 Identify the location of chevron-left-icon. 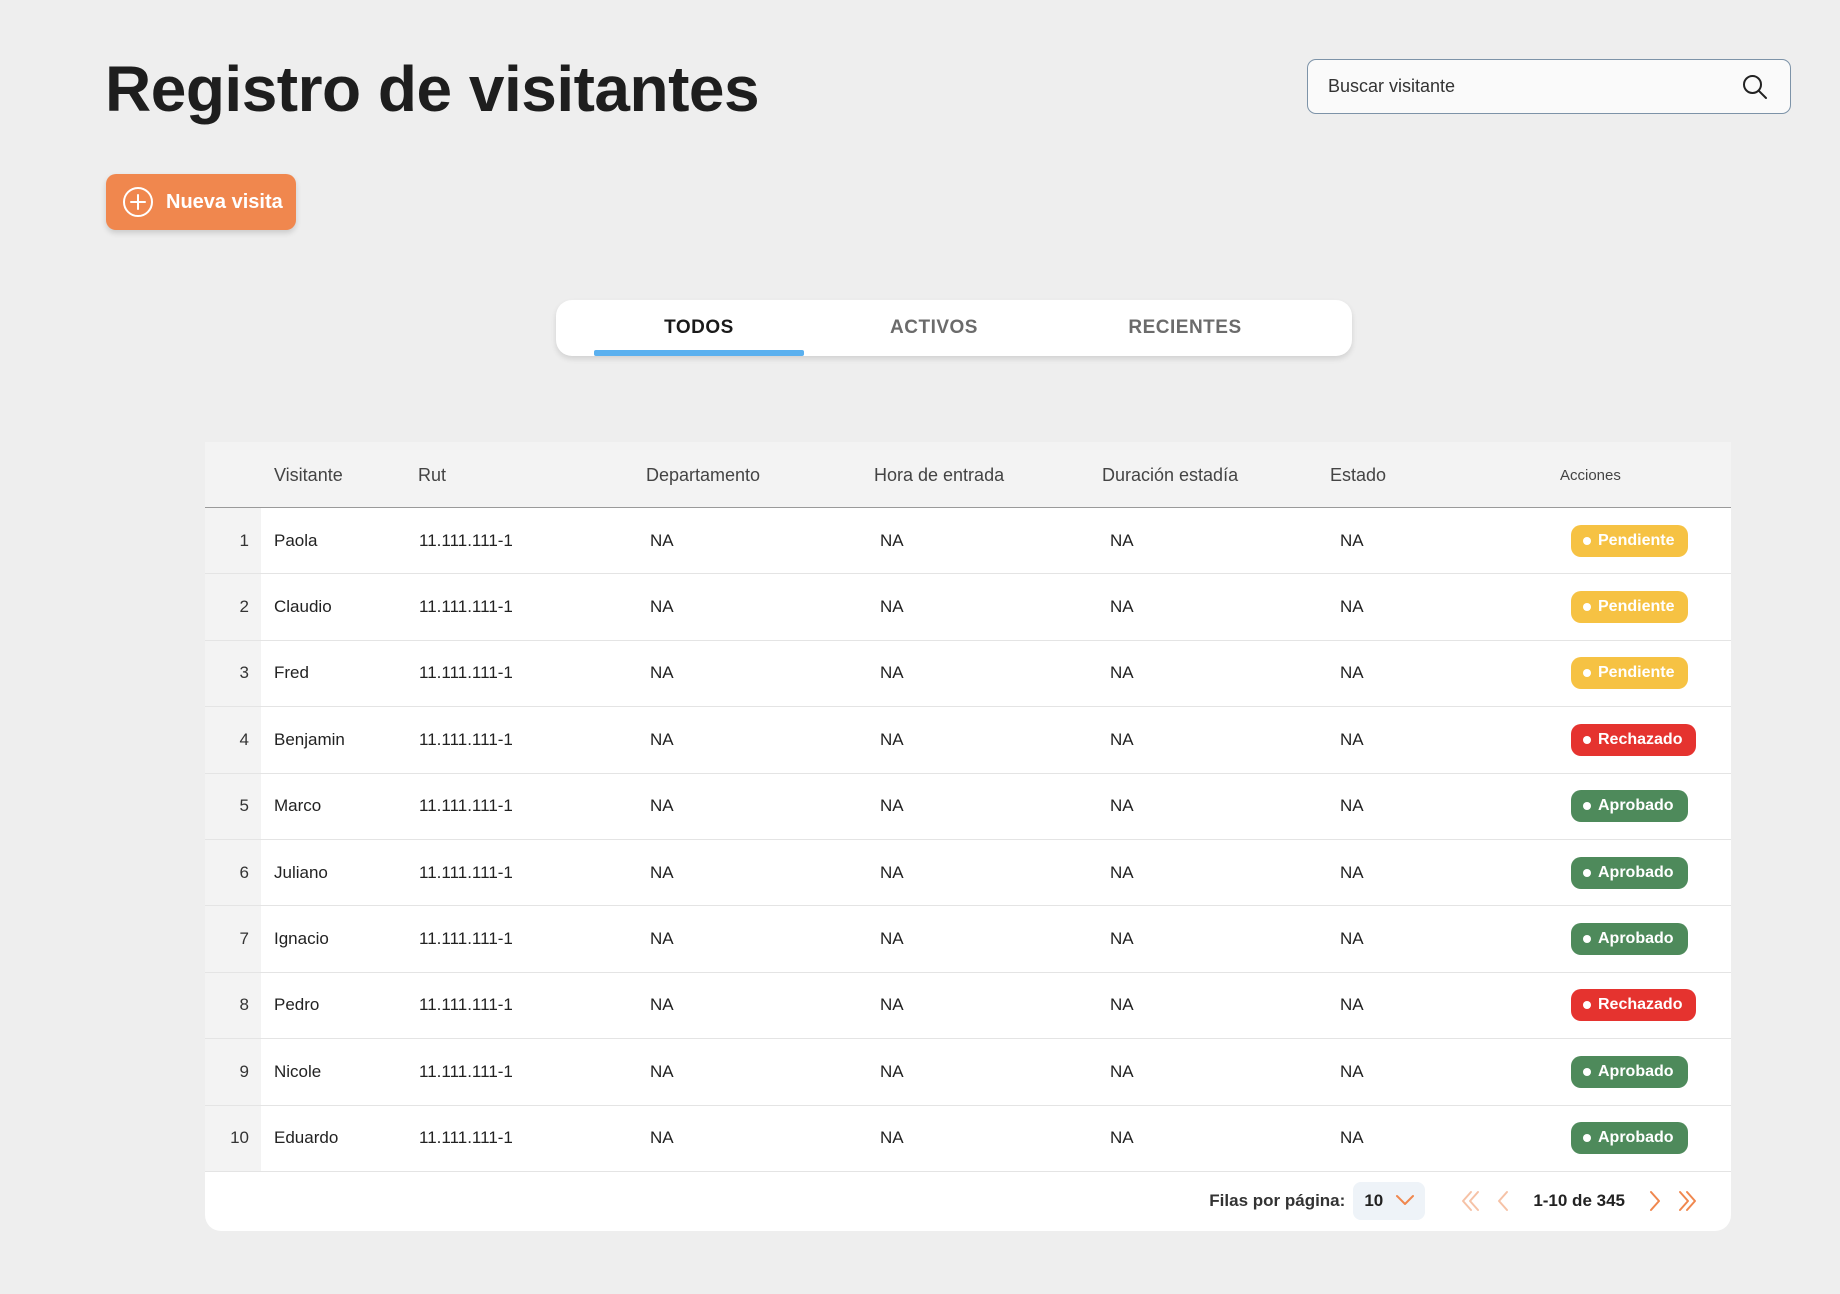
(1503, 1201).